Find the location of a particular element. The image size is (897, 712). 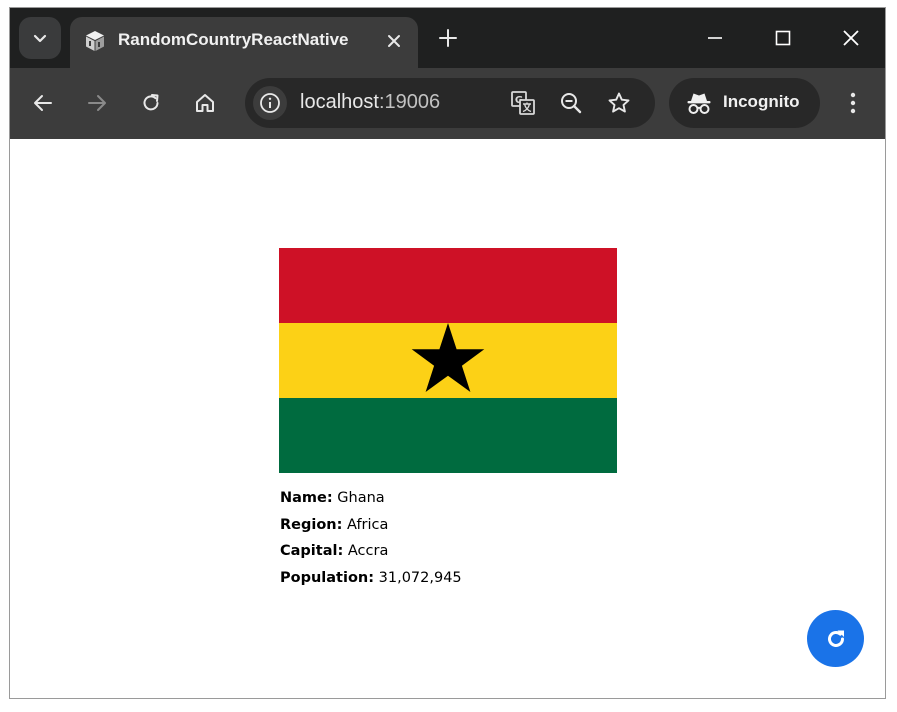

incognito-icon is located at coordinates (699, 103).